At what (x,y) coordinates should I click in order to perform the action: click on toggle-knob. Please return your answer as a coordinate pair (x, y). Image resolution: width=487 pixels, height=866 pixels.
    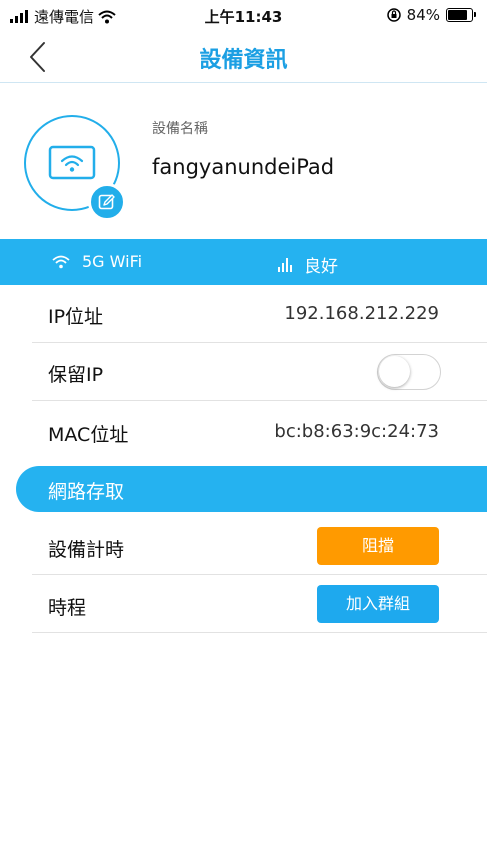
    Looking at the image, I should click on (394, 371).